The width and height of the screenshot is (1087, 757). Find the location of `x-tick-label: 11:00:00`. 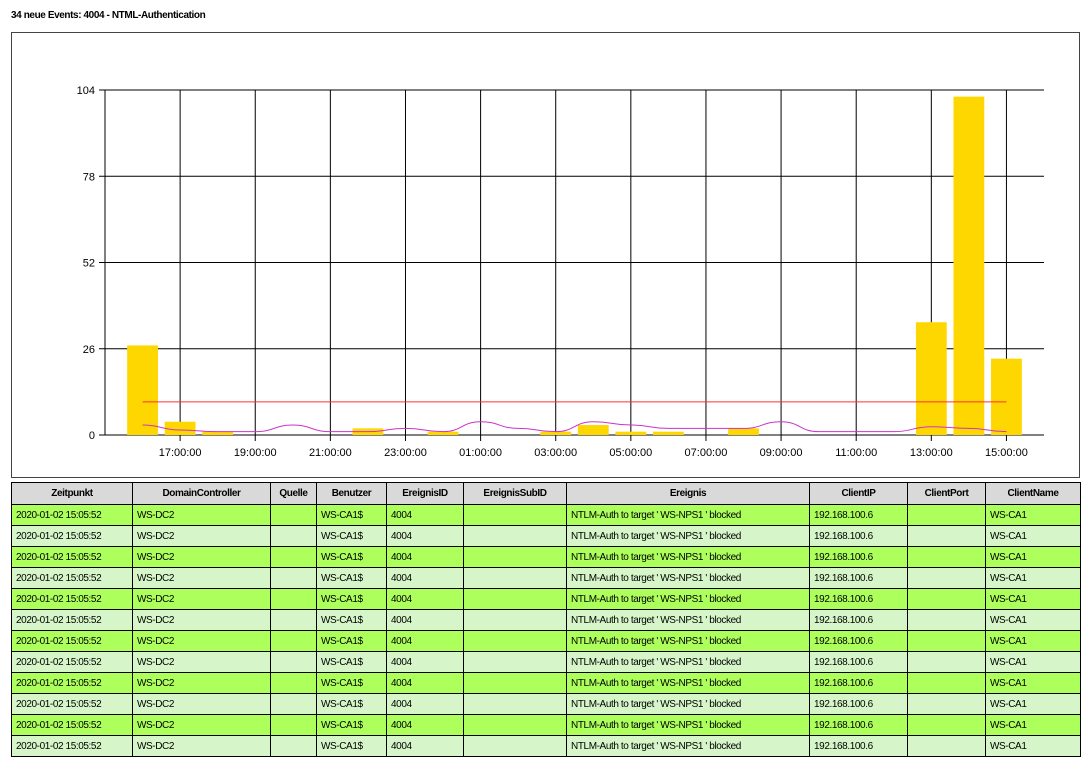

x-tick-label: 11:00:00 is located at coordinates (856, 453).